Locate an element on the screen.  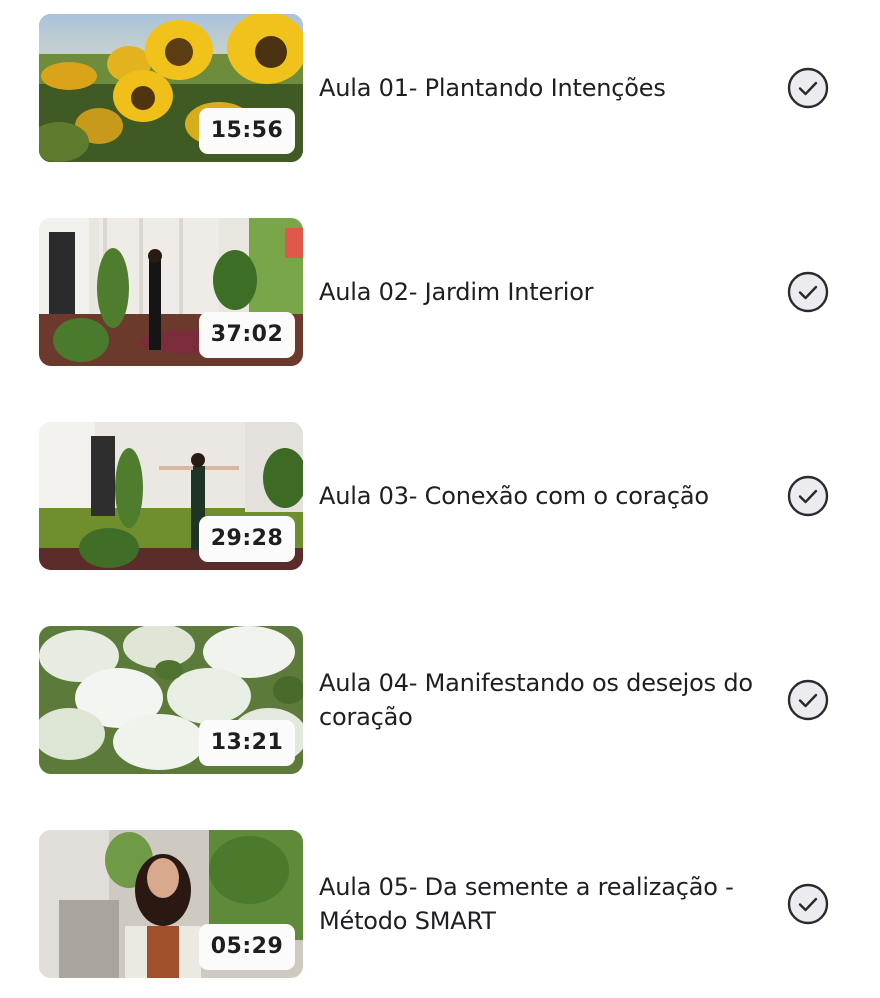
lesson-title: Aula 03- Conexão com o coração is located at coordinates (544, 496).